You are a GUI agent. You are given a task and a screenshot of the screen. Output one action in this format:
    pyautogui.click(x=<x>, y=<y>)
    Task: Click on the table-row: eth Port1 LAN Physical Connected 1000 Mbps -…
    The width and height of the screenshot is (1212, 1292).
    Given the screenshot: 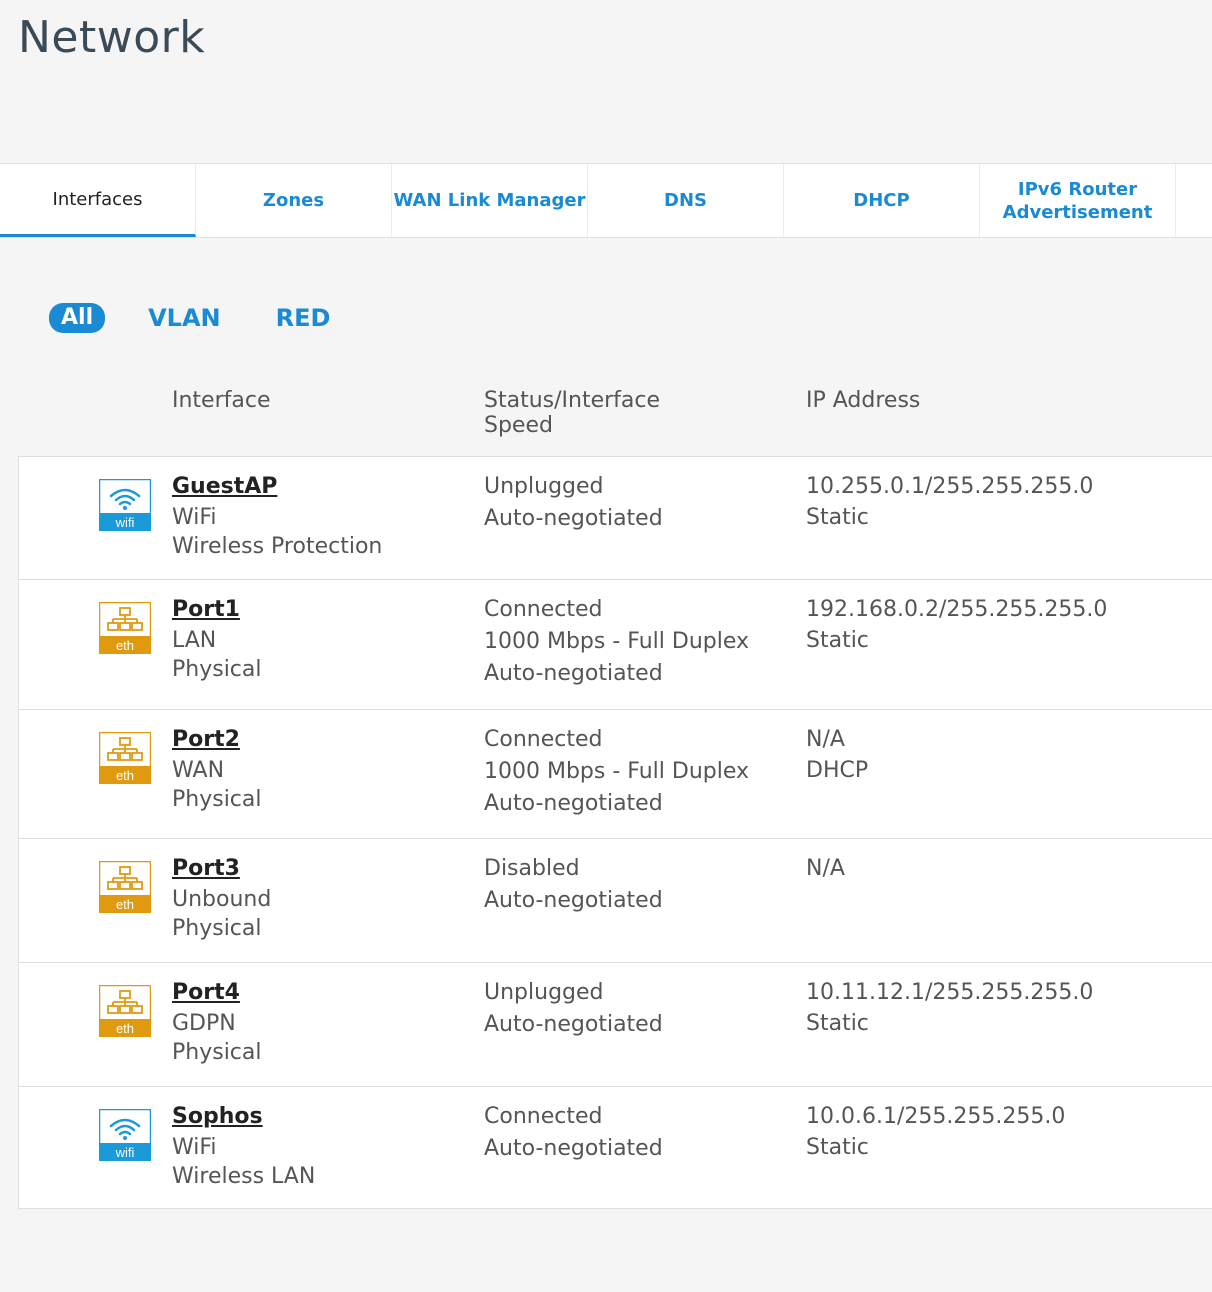 What is the action you would take?
    pyautogui.click(x=615, y=645)
    